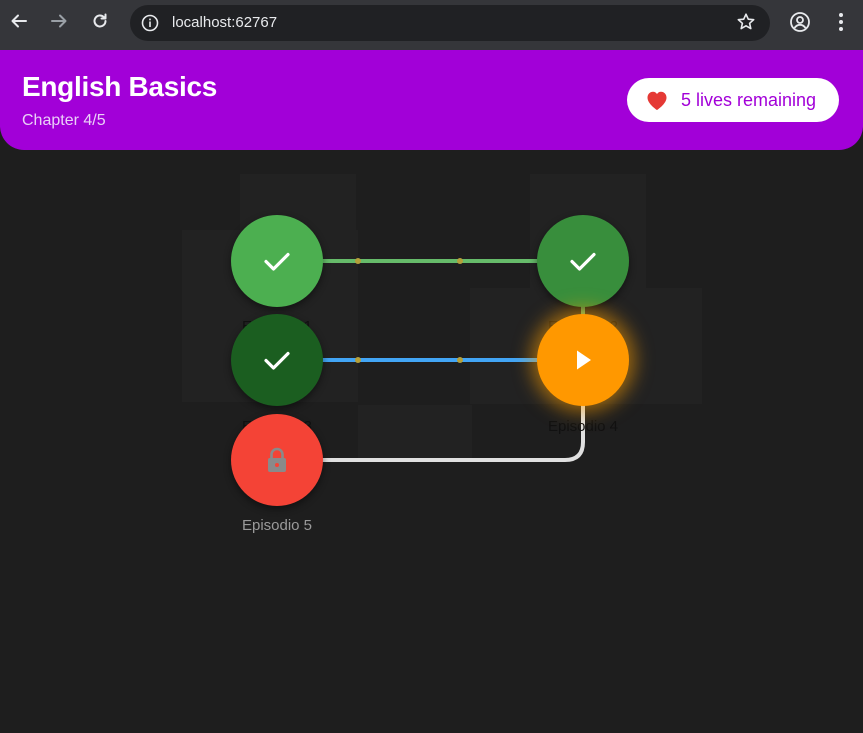 This screenshot has width=863, height=733. I want to click on back-arrow-icon, so click(19, 21).